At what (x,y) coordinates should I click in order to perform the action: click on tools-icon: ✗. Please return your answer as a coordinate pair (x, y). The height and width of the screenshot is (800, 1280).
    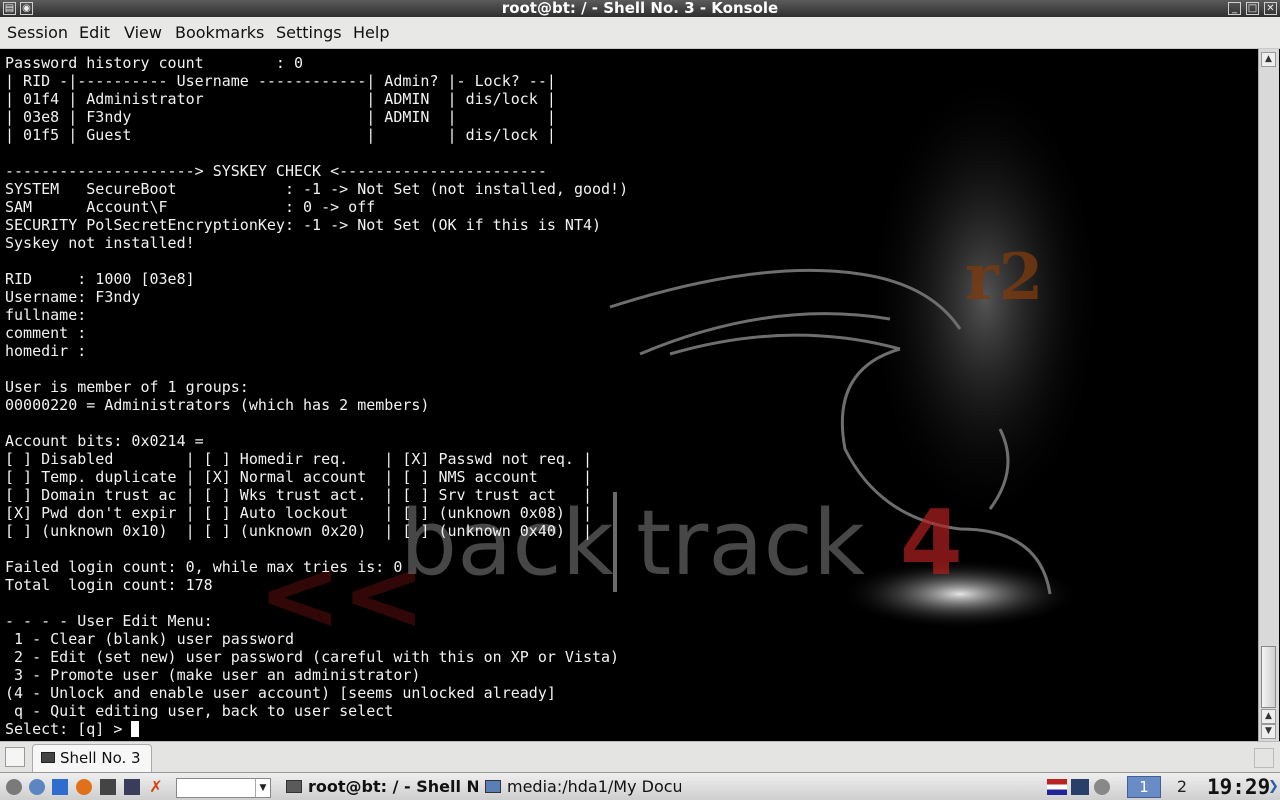
    Looking at the image, I should click on (156, 787).